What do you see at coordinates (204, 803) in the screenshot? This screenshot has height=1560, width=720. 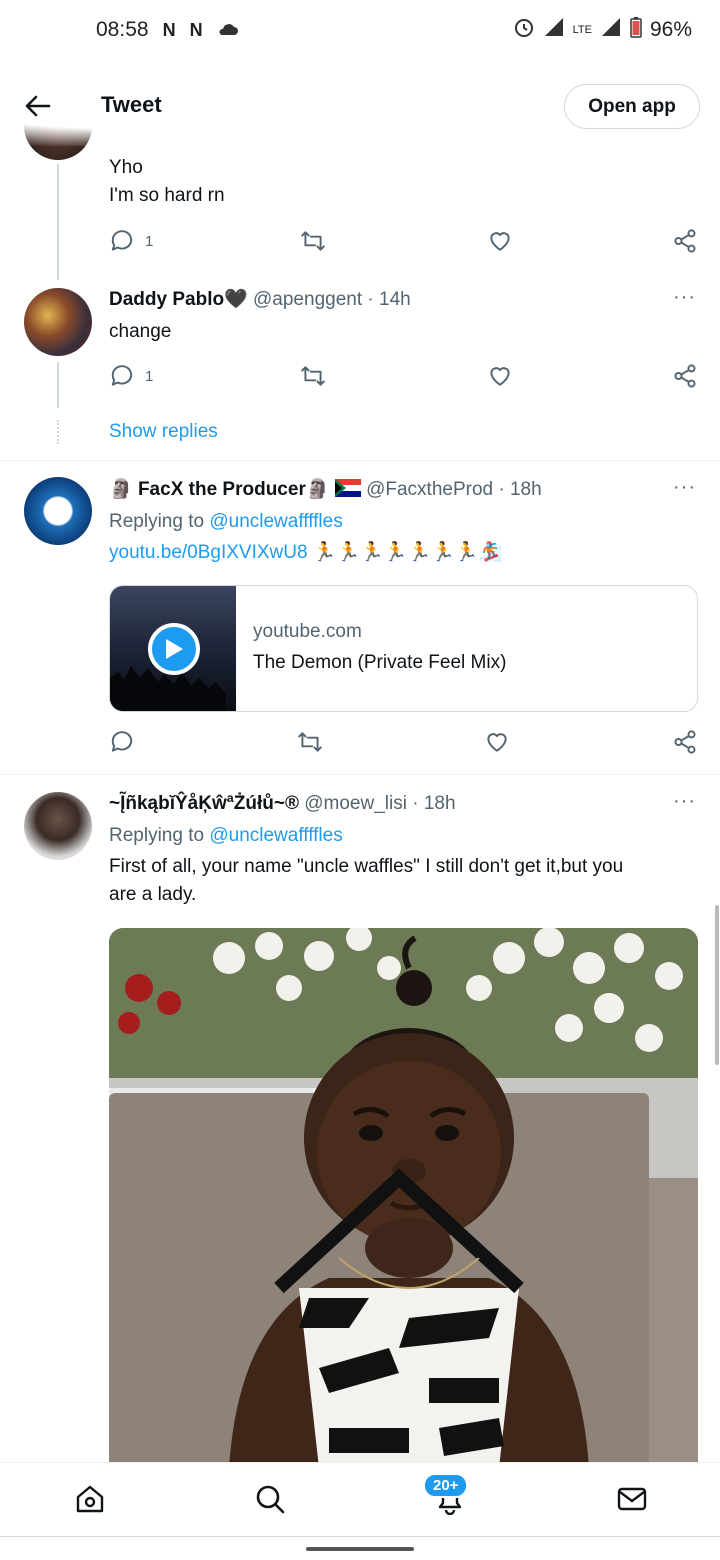 I see `author-name: ~Į̃ñkąbĭŶåĶŵªŻúłů~®` at bounding box center [204, 803].